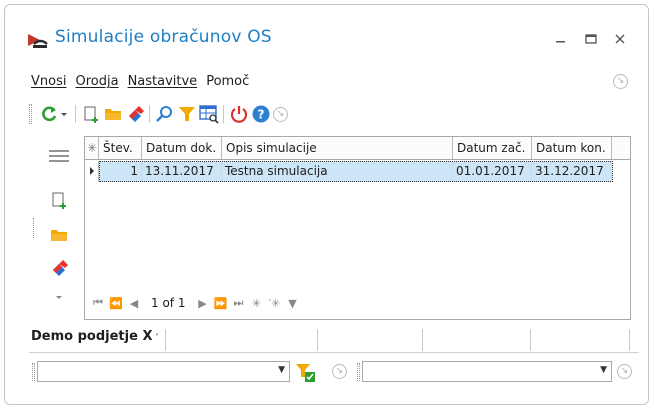 The image size is (654, 410). What do you see at coordinates (492, 148) in the screenshot?
I see `column-header-datum-zac: Datum zač.` at bounding box center [492, 148].